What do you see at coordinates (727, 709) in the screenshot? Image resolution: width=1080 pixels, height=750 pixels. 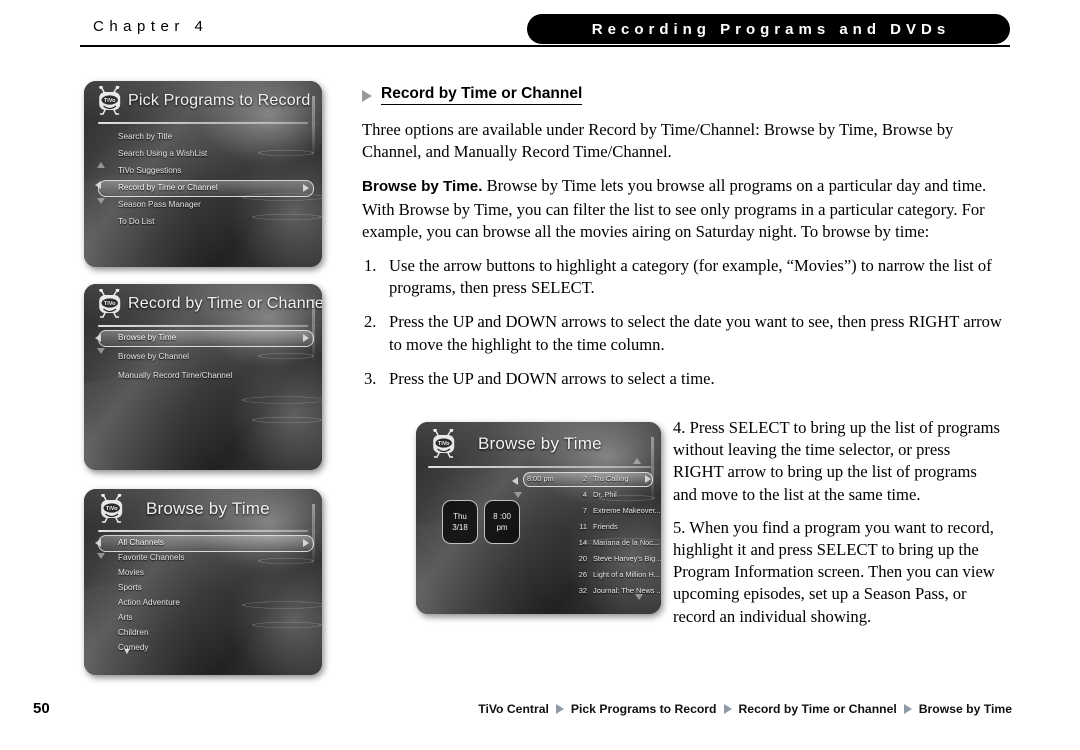 I see `breadcrumb-separator-icon` at bounding box center [727, 709].